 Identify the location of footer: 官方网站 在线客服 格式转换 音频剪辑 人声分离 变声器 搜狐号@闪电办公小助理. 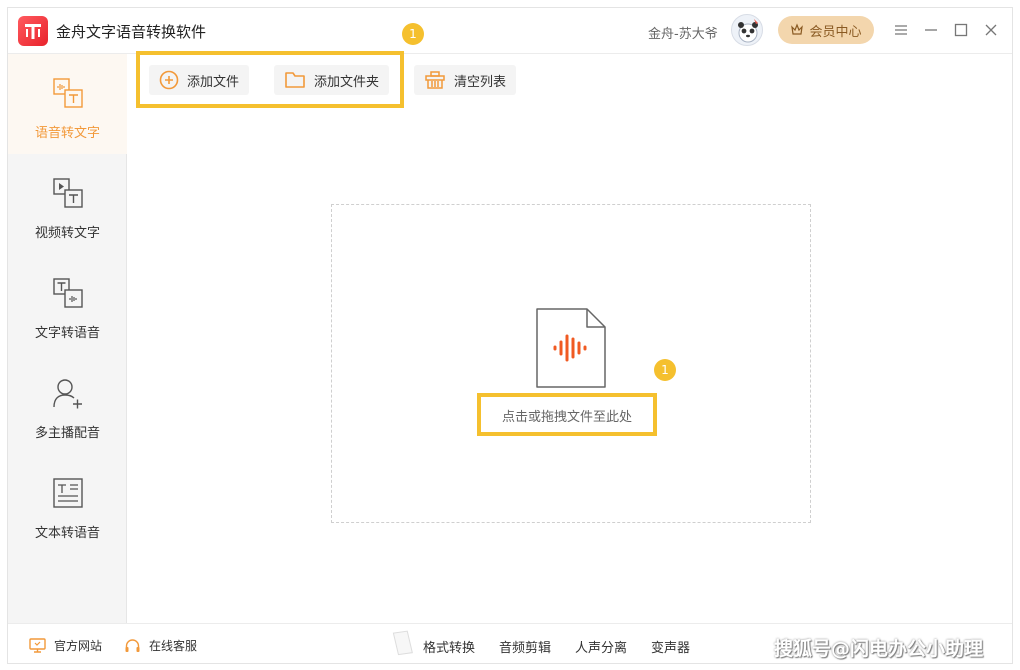
(510, 643).